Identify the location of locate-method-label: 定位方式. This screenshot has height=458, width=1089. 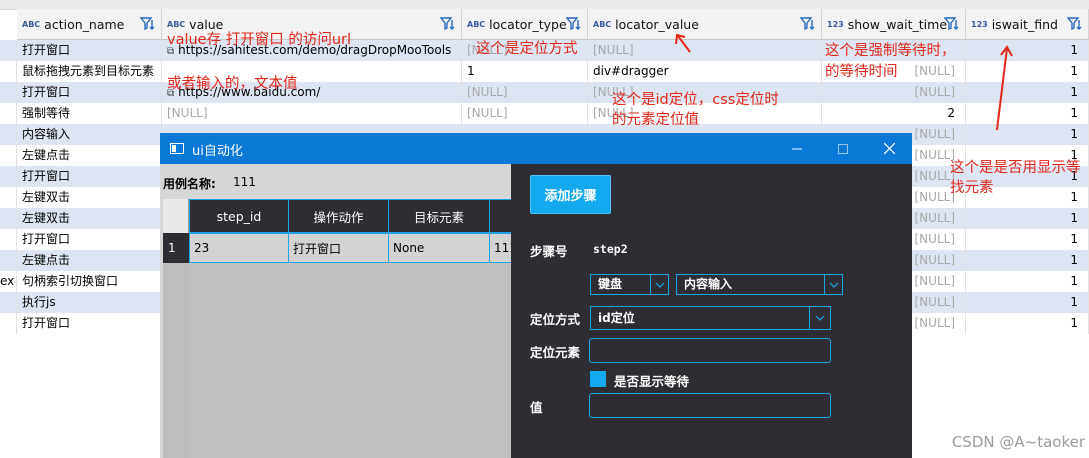
(555, 319).